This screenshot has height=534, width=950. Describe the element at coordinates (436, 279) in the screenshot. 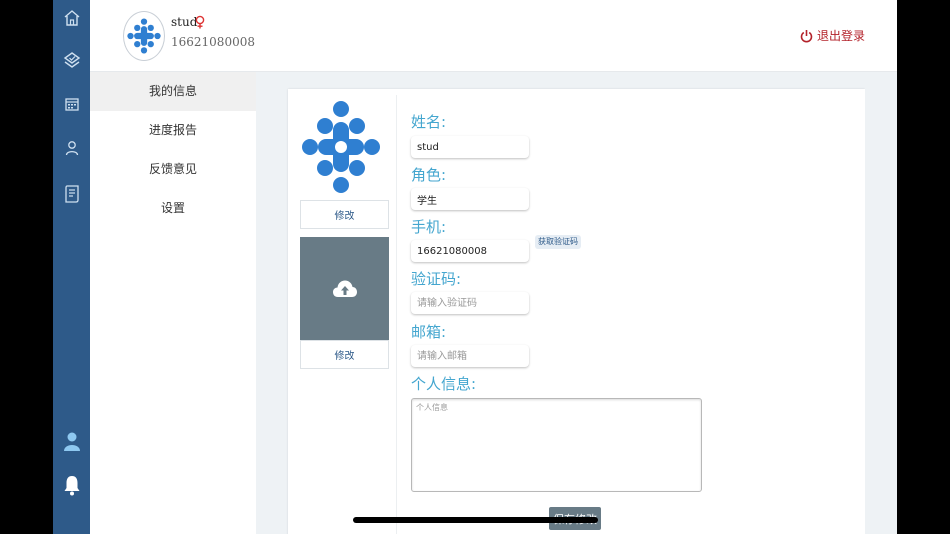

I see `code-label: 验证码:` at that location.